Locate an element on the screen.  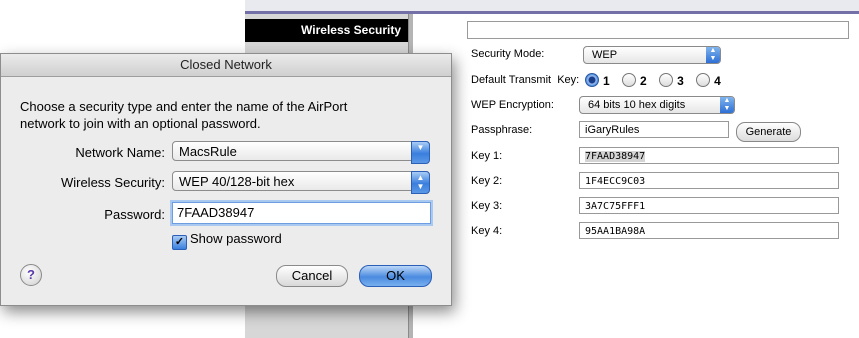
show-password-checkbox: ✓ Show password is located at coordinates (227, 240).